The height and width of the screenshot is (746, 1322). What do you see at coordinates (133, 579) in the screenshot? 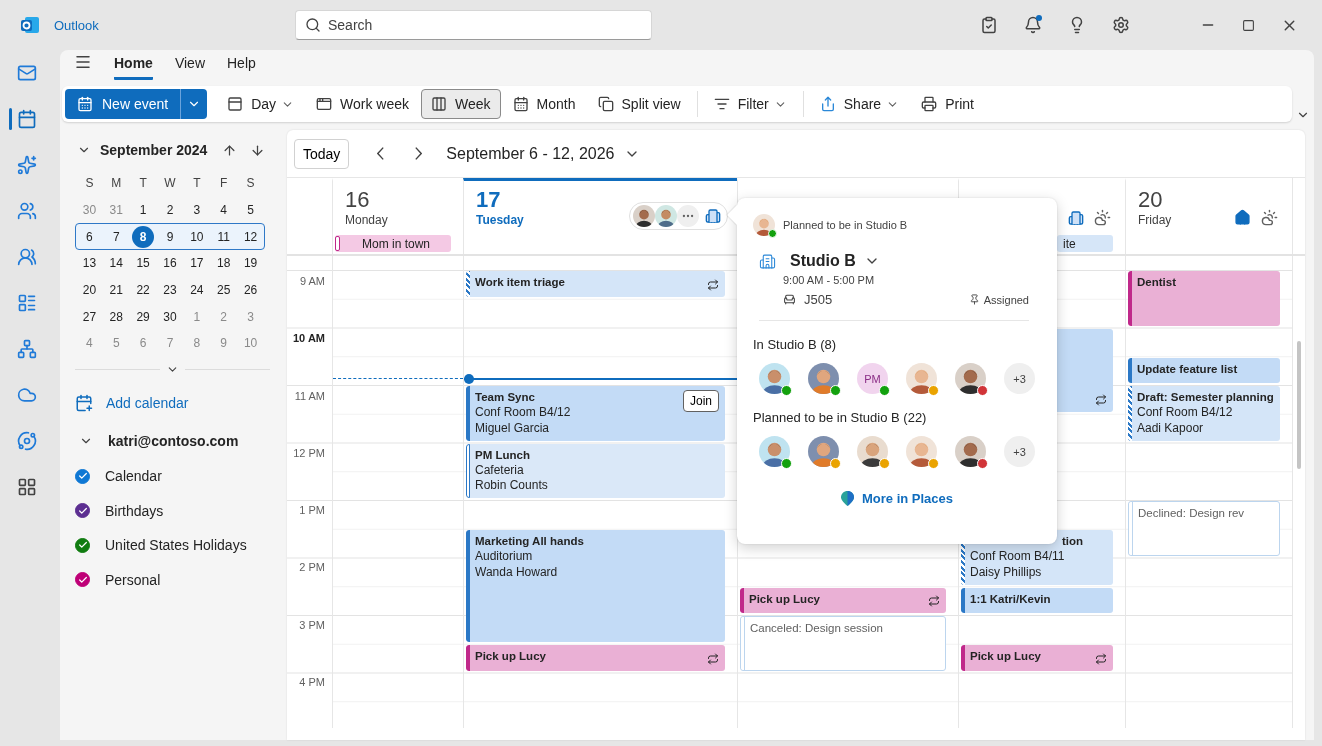
I see `calendar-name: Personal` at bounding box center [133, 579].